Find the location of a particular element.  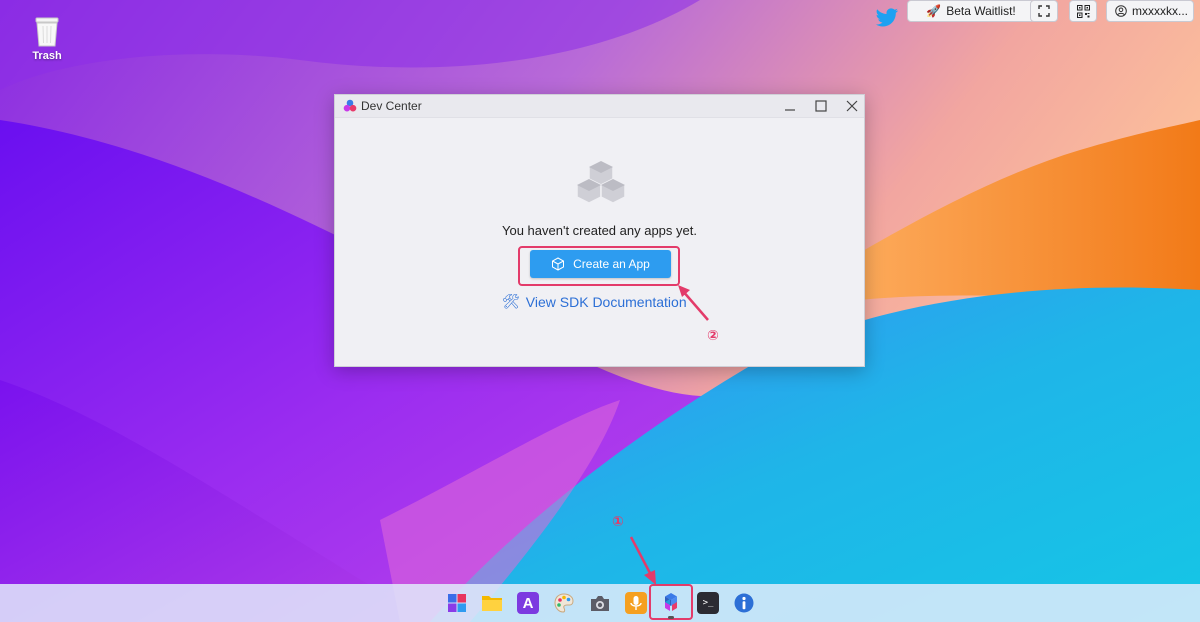

taskbar-files is located at coordinates (492, 603).